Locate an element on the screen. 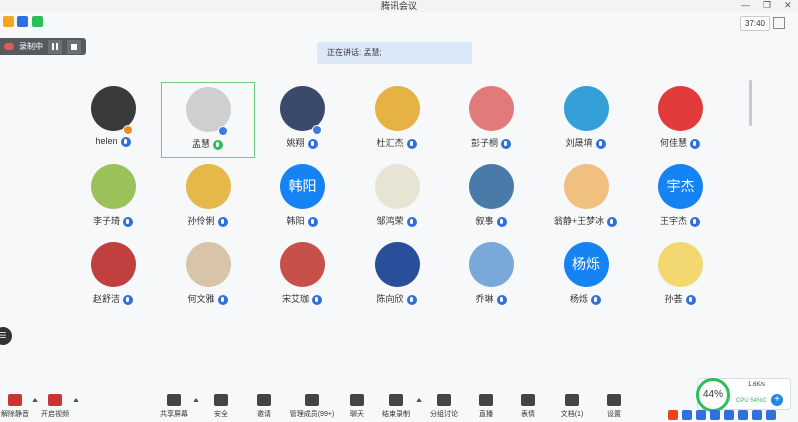 The height and width of the screenshot is (422, 798). participant-name: 刘晟堉 is located at coordinates (586, 142).